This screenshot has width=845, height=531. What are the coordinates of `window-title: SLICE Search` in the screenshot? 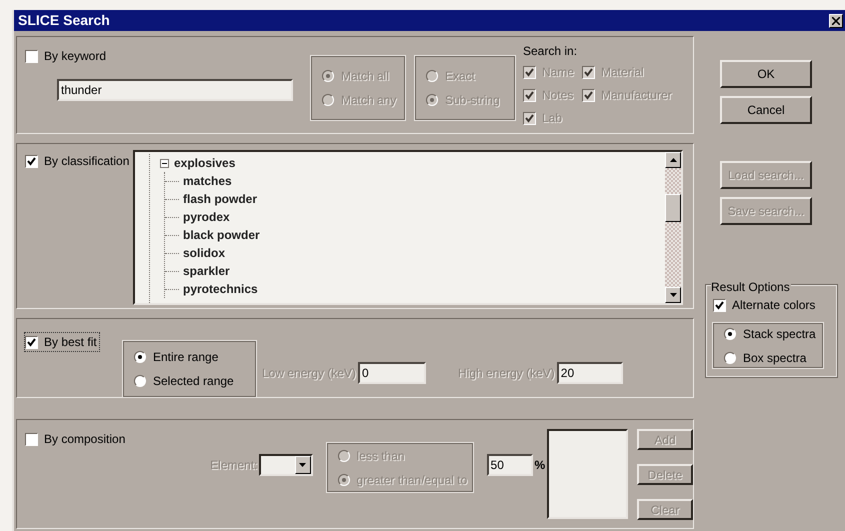 It's located at (64, 20).